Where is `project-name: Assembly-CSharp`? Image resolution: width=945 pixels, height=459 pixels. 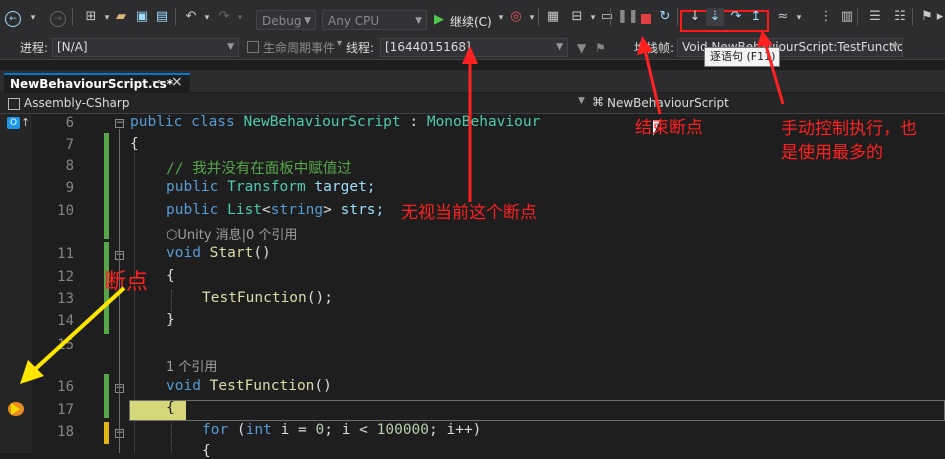 project-name: Assembly-CSharp is located at coordinates (77, 103).